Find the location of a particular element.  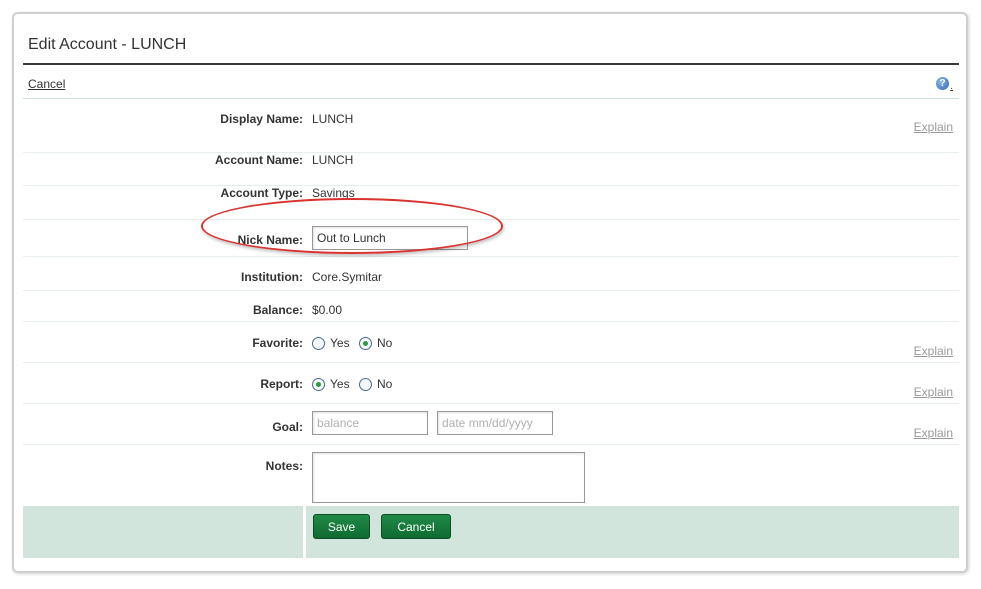

row-account-name: Account Name: LUNCH is located at coordinates (491, 169).